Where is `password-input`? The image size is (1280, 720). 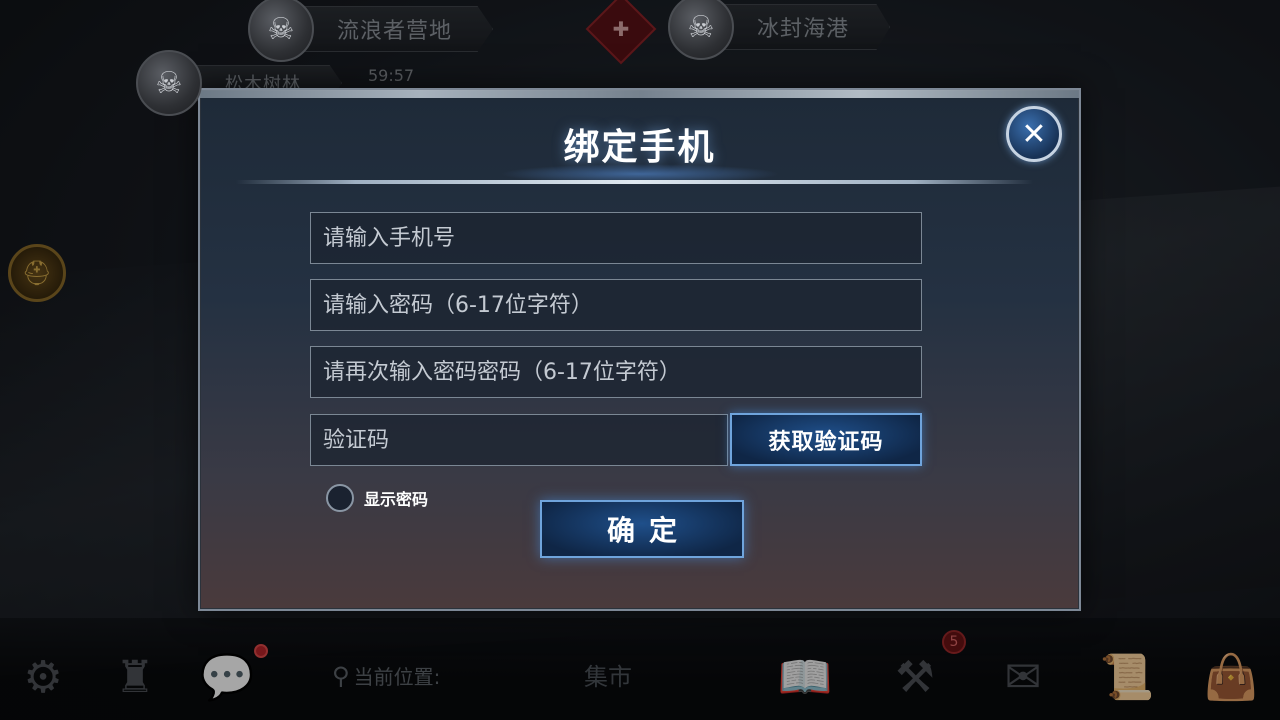
password-input is located at coordinates (616, 305).